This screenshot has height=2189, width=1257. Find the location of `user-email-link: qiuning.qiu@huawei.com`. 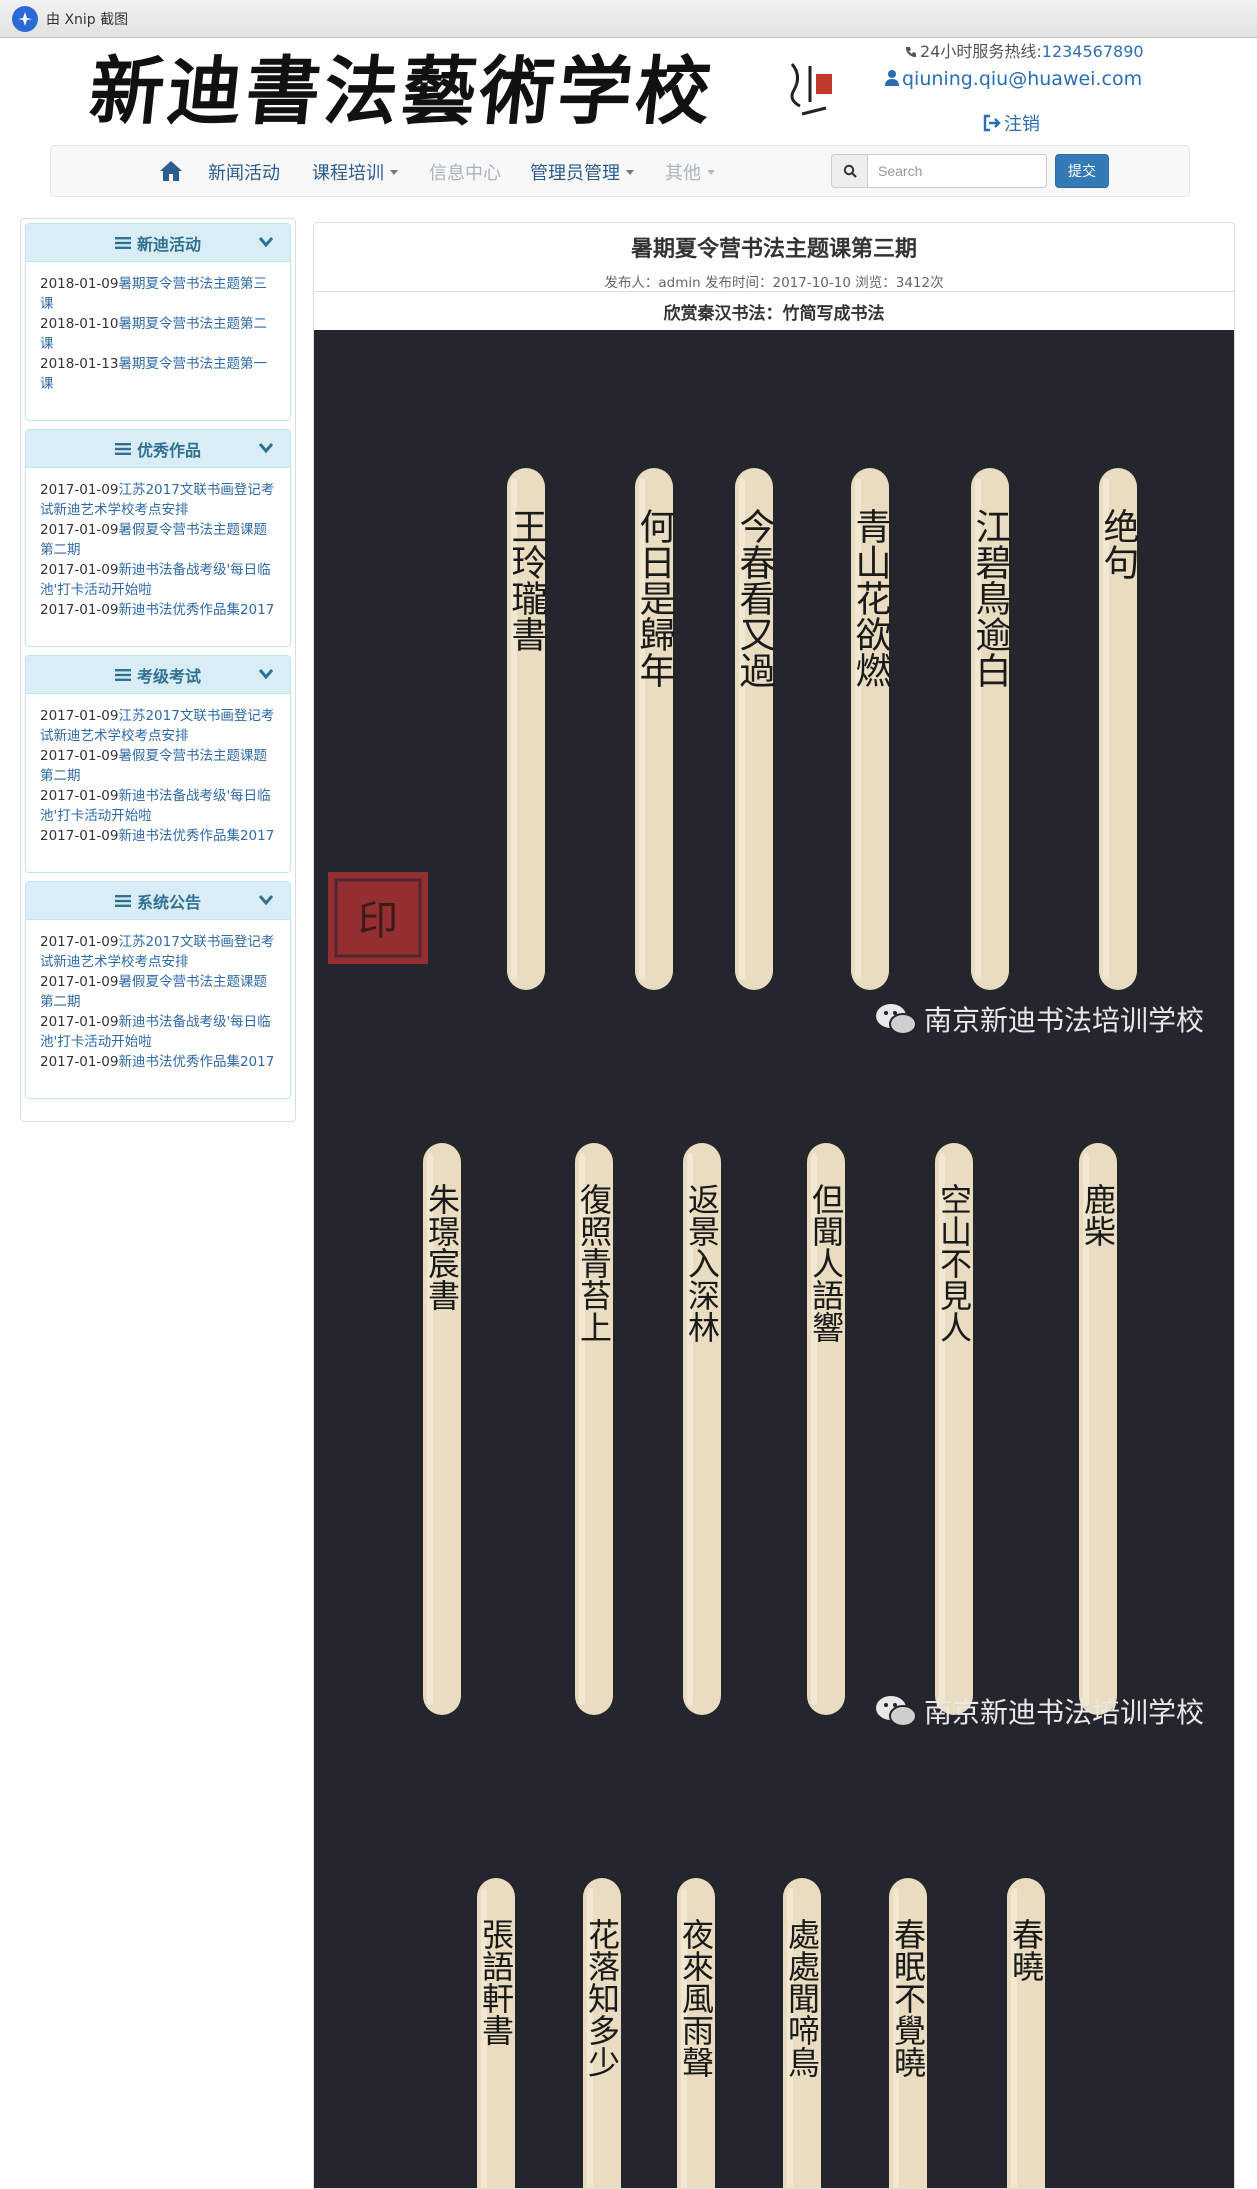

user-email-link: qiuning.qiu@huawei.com is located at coordinates (1013, 79).